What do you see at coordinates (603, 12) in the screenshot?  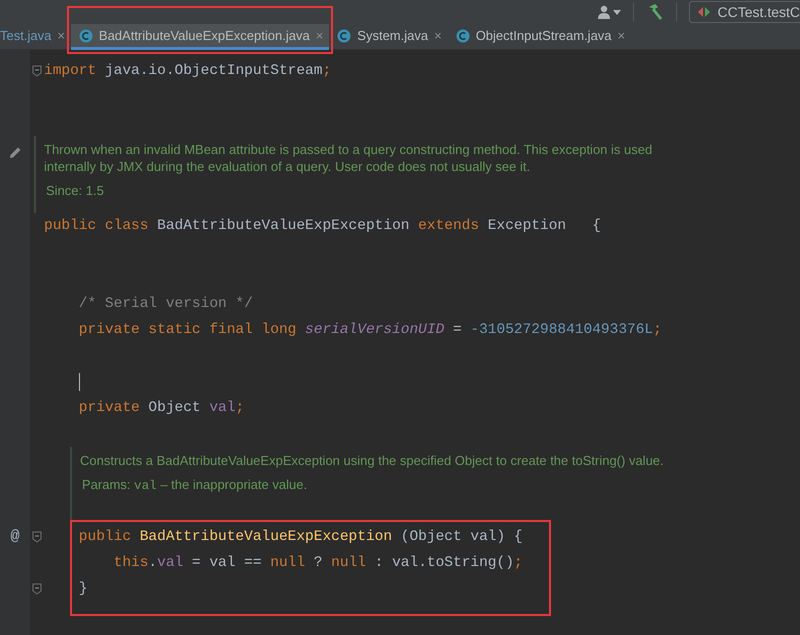 I see `user-icon` at bounding box center [603, 12].